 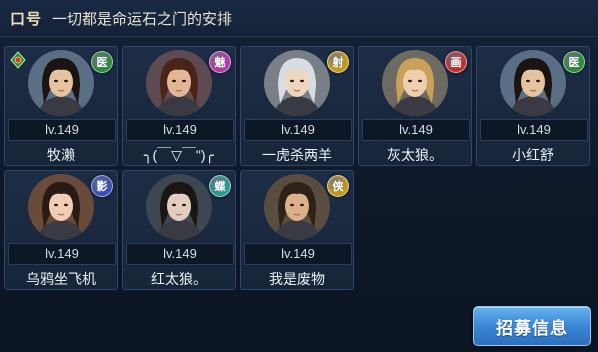 What do you see at coordinates (142, 19) in the screenshot?
I see `slogan-text: 一切都是命运石之门的安排` at bounding box center [142, 19].